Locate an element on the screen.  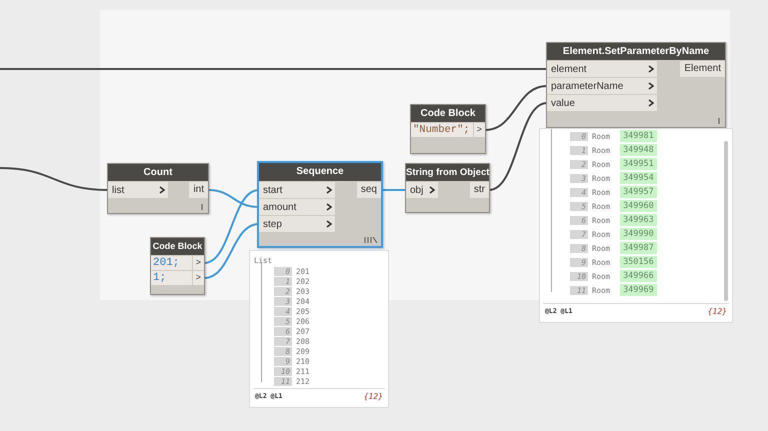
list-value: 349951 is located at coordinates (638, 164).